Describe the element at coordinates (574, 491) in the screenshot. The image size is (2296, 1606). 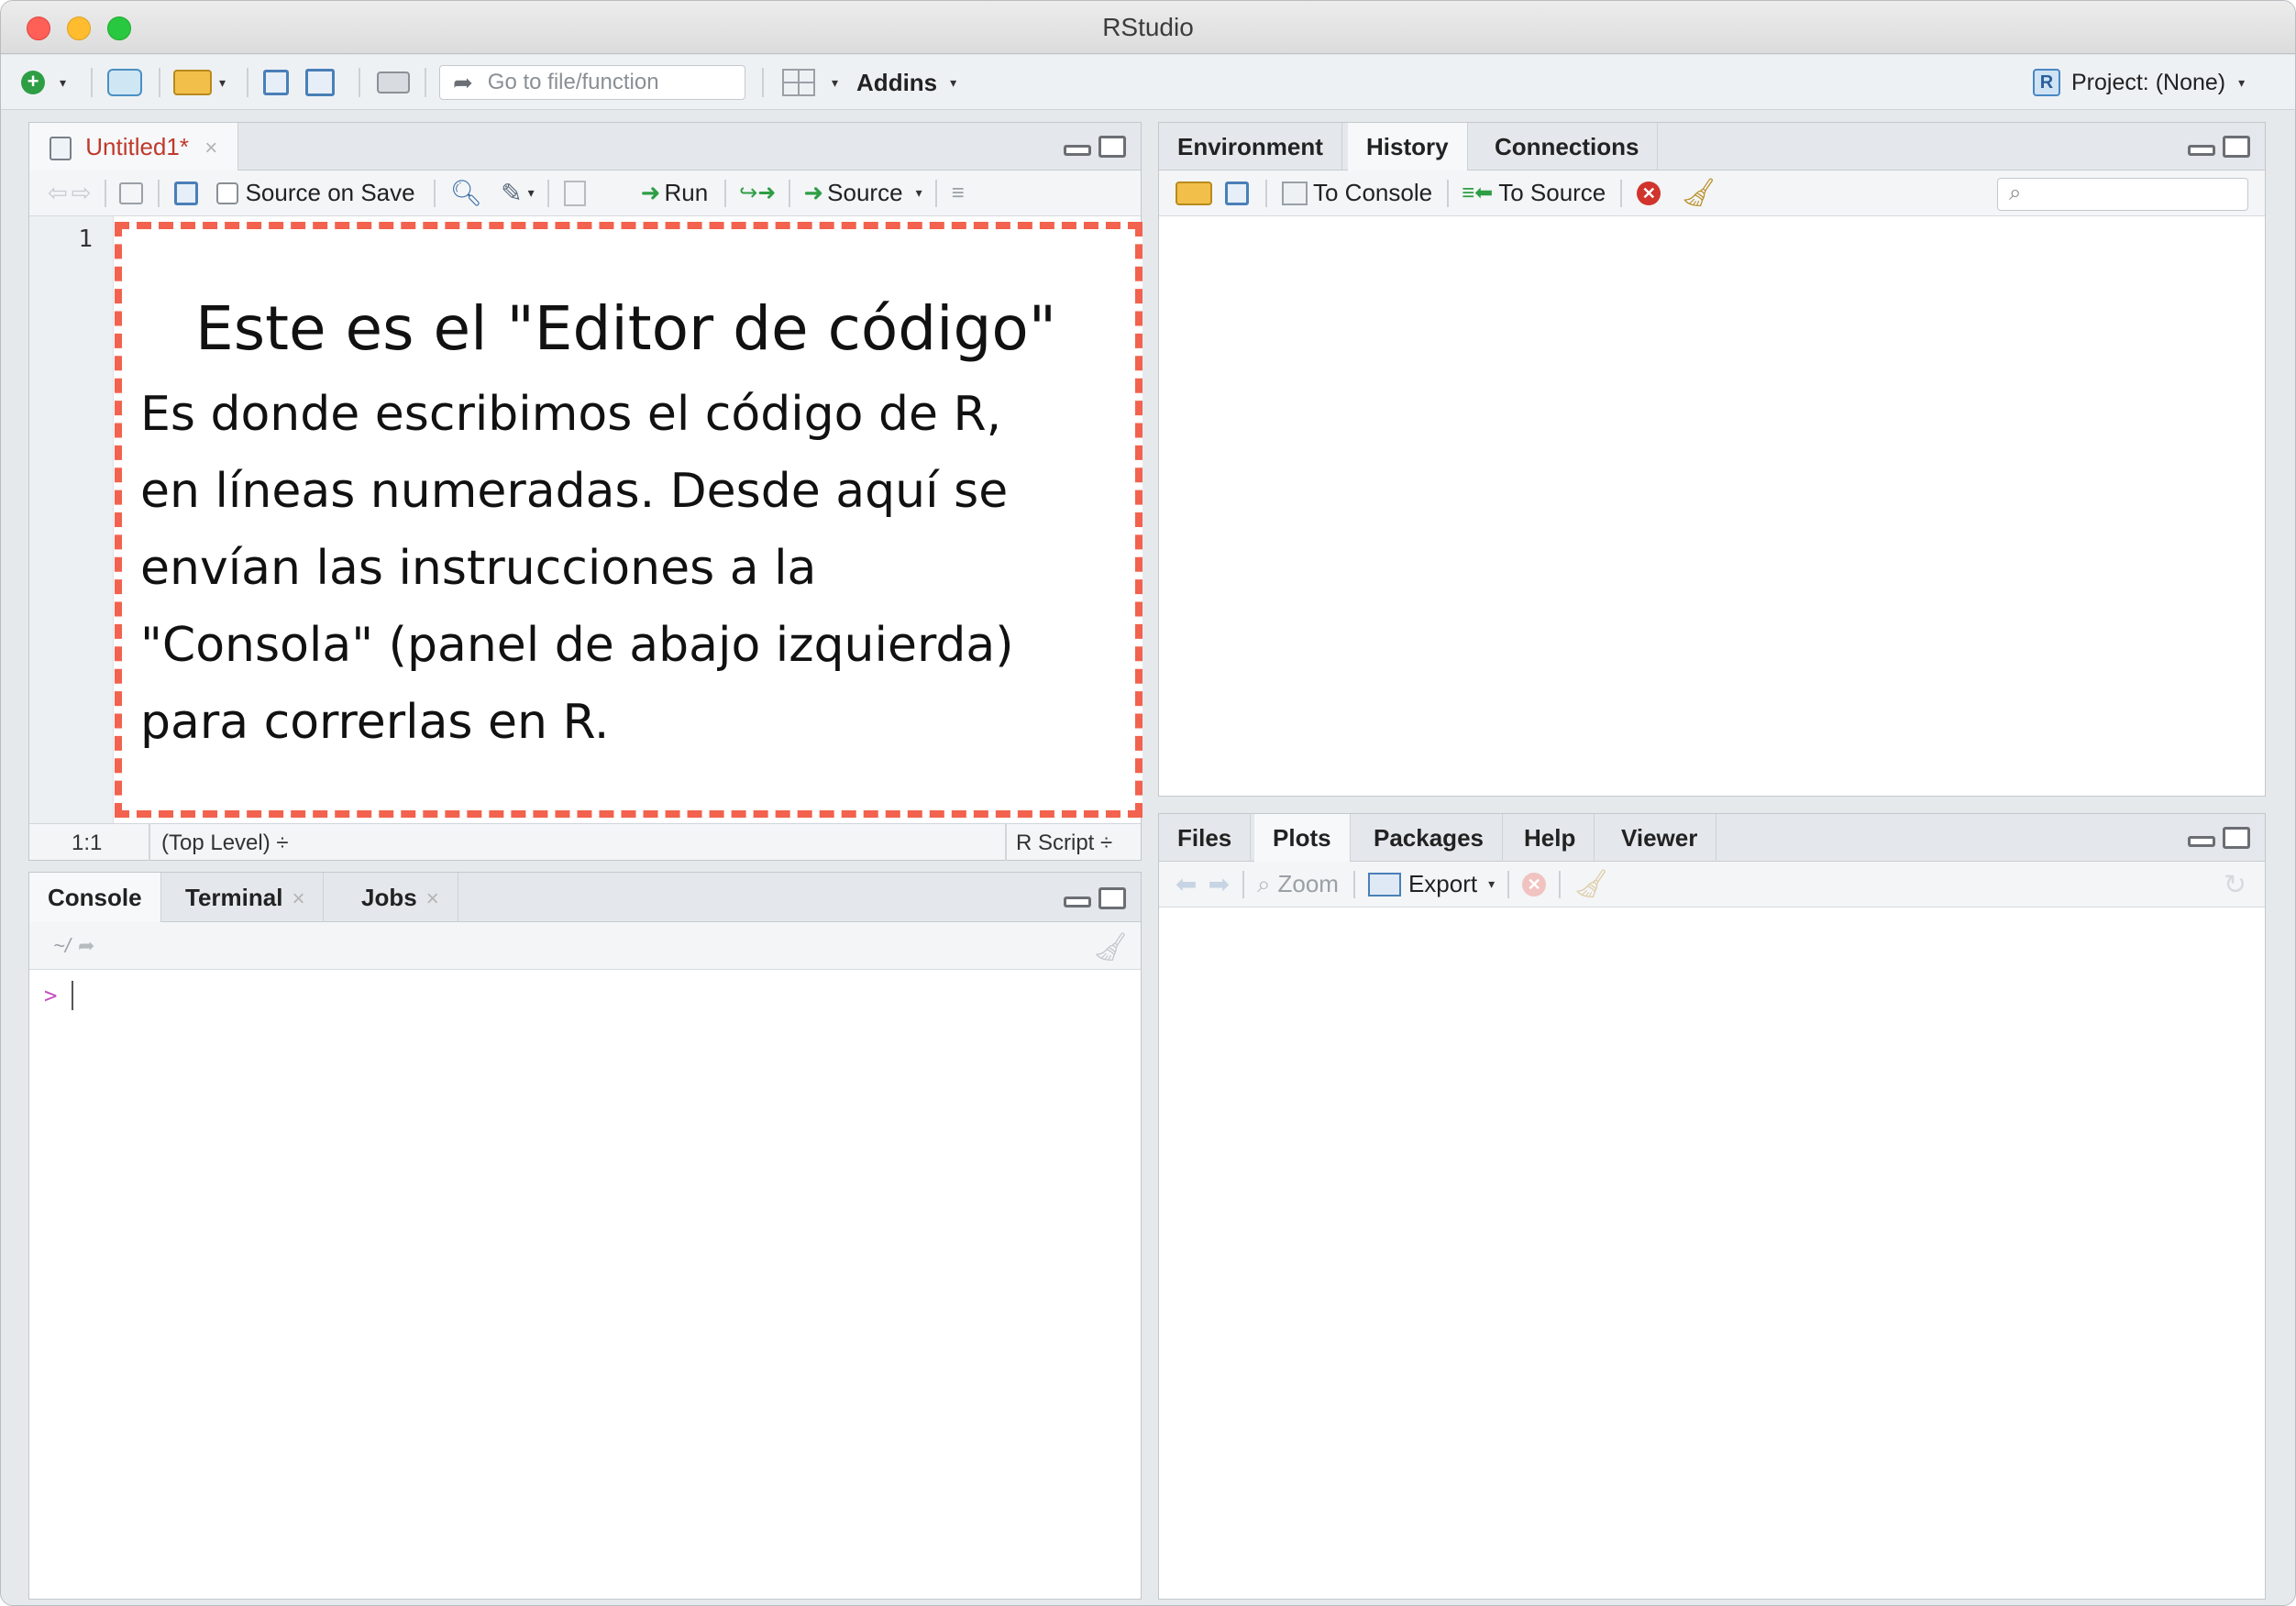
I see `annotation-line: en líneas numeradas. Desde aquí se` at that location.